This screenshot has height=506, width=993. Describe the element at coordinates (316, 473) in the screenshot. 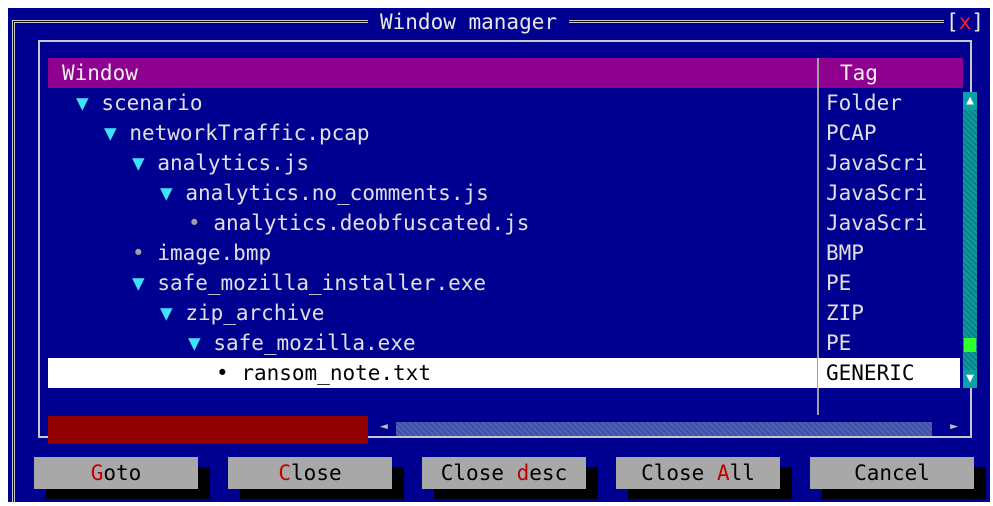

I see `button-label: lose` at that location.